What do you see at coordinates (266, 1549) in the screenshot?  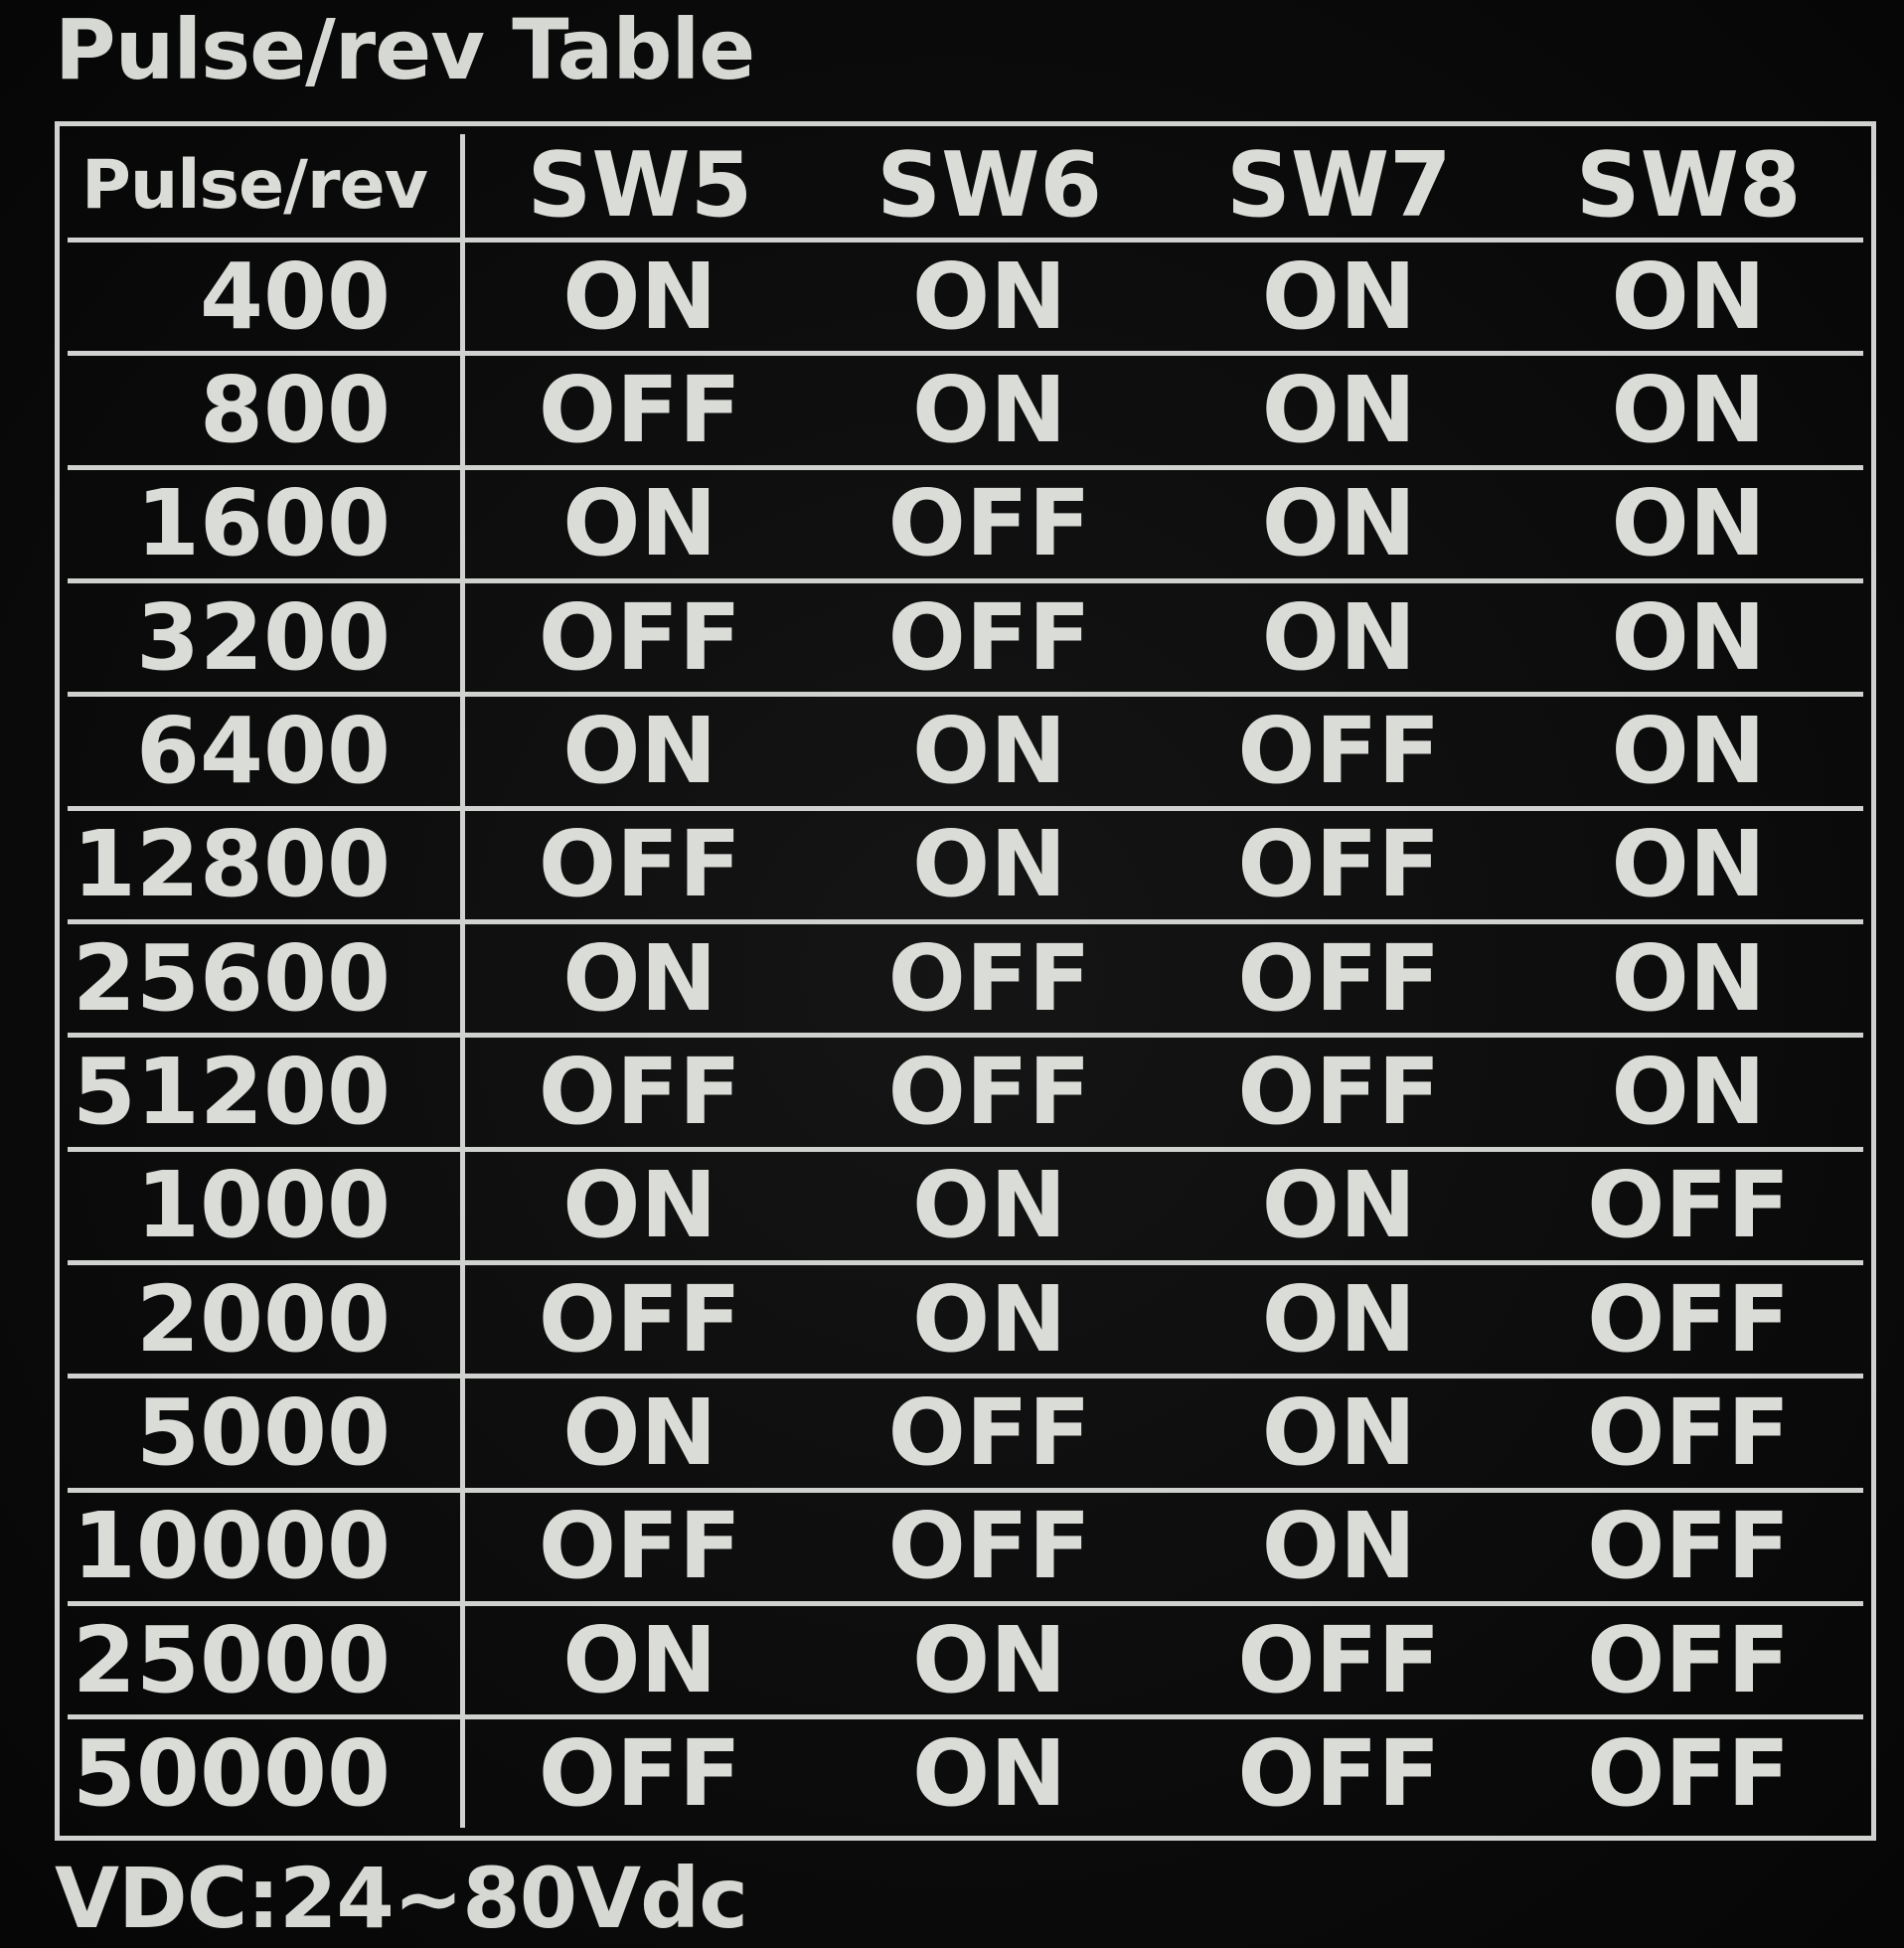 I see `cell-pulse-rev: 10000` at bounding box center [266, 1549].